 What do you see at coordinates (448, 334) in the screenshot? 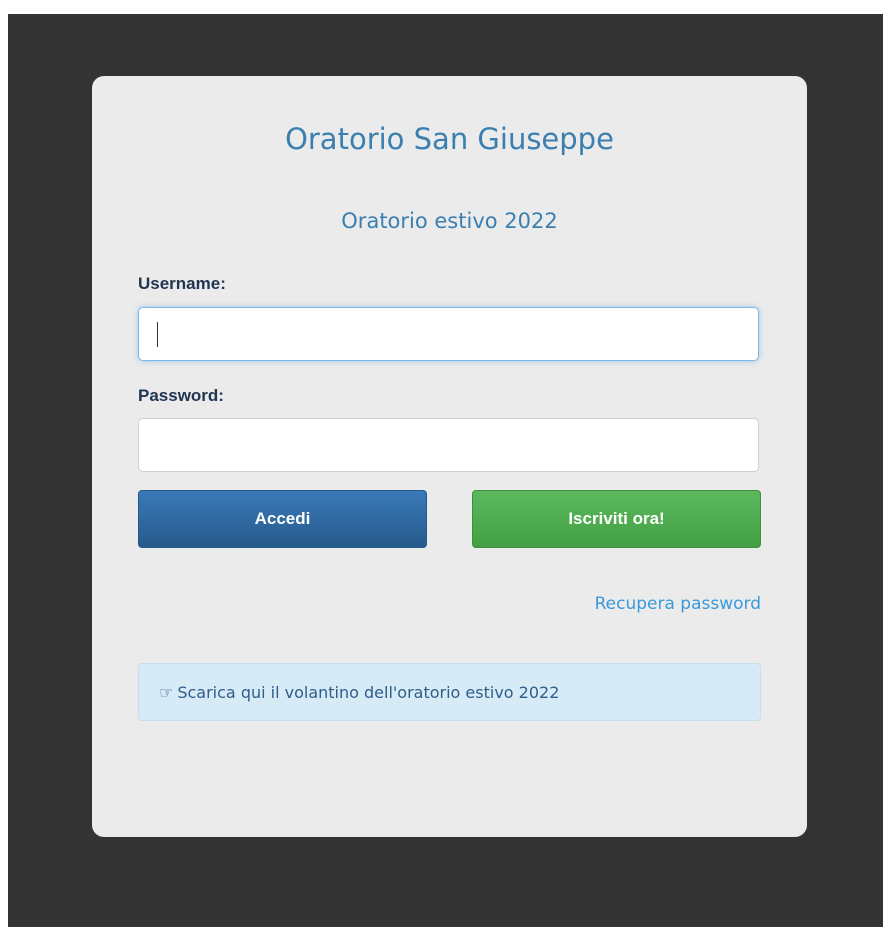
I see `username-field` at bounding box center [448, 334].